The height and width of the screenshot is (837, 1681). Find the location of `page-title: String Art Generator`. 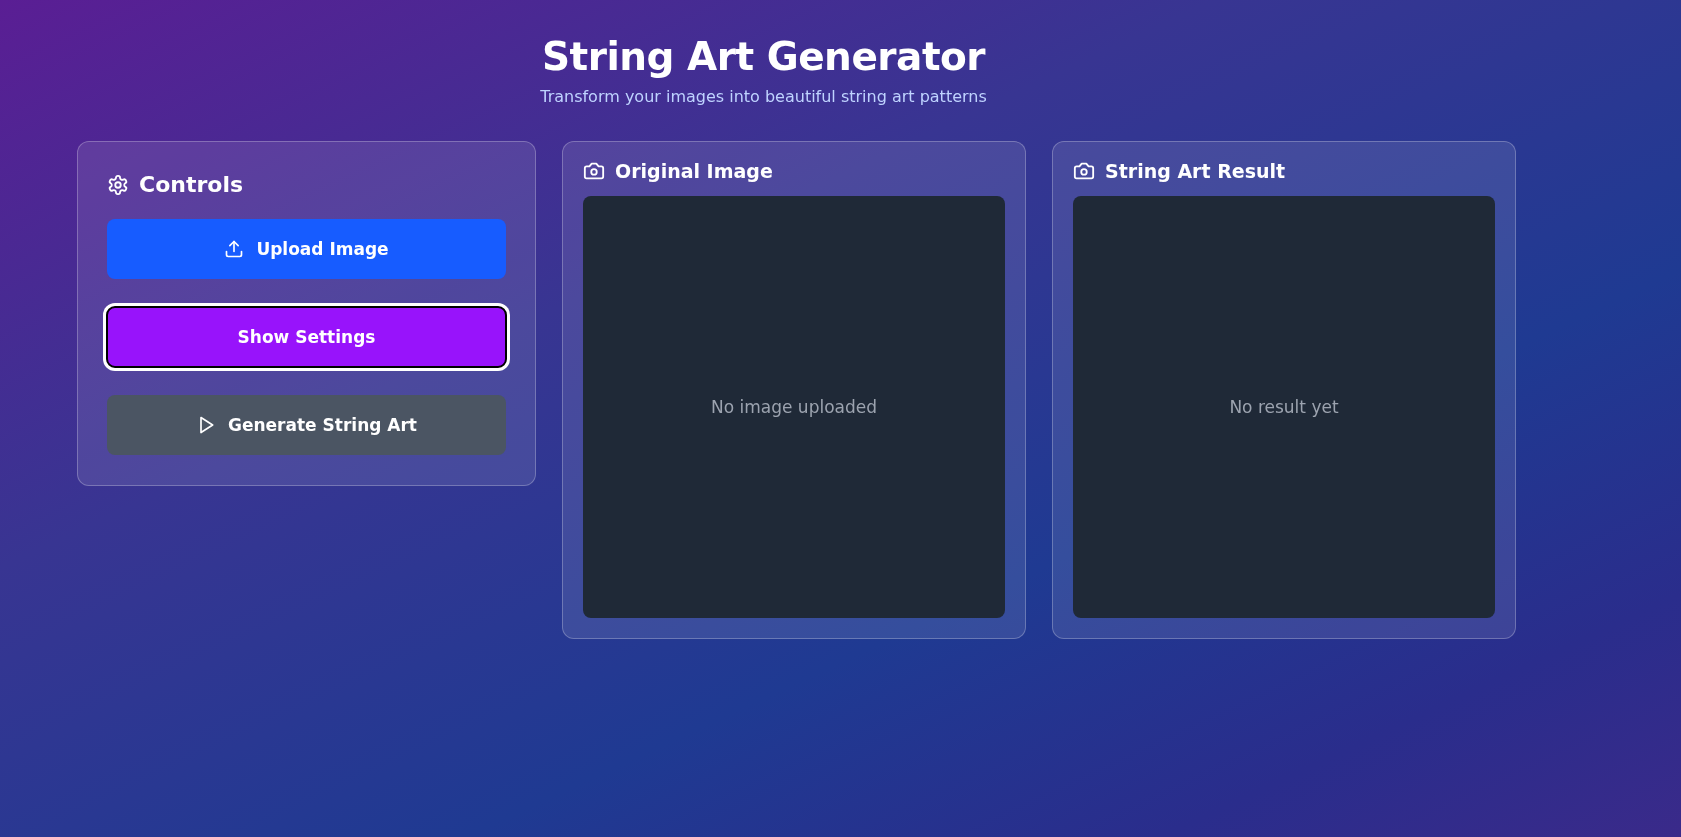

page-title: String Art Generator is located at coordinates (763, 56).